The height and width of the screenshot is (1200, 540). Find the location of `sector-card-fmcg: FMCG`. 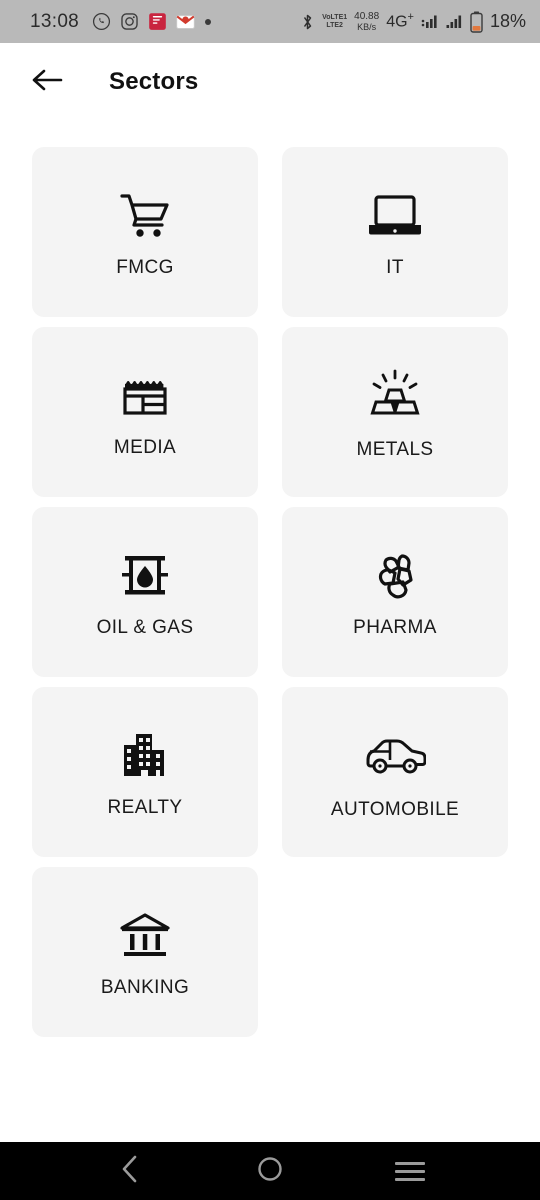

sector-card-fmcg: FMCG is located at coordinates (145, 232).